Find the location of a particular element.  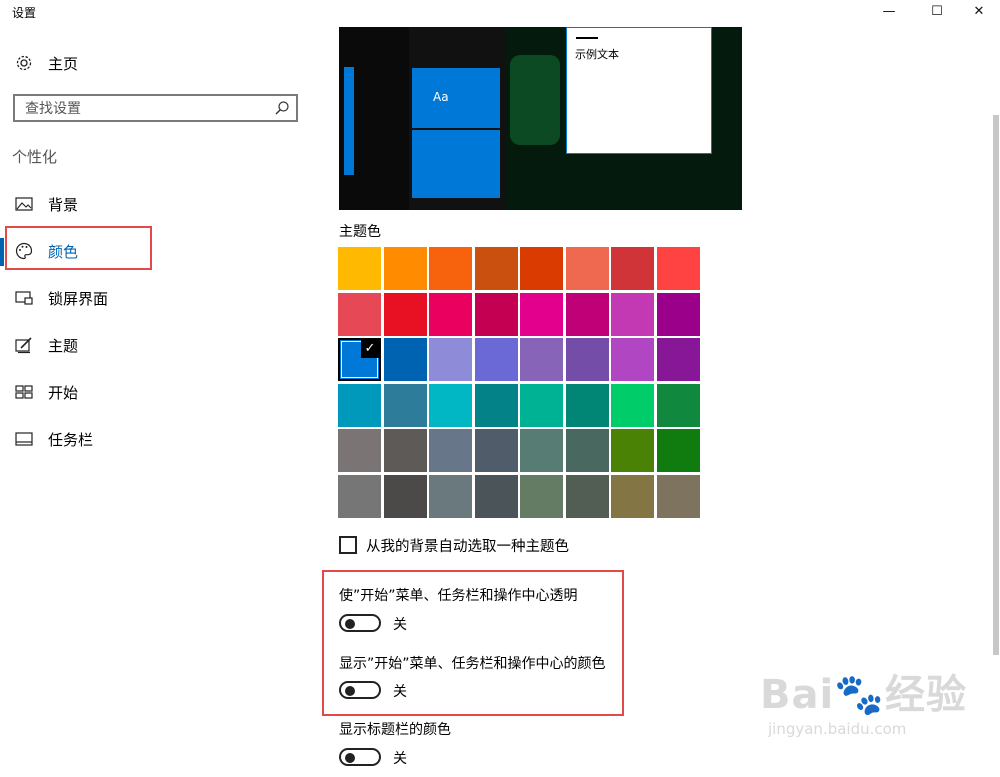

sidebar-item-label: 任务栏 is located at coordinates (71, 439).